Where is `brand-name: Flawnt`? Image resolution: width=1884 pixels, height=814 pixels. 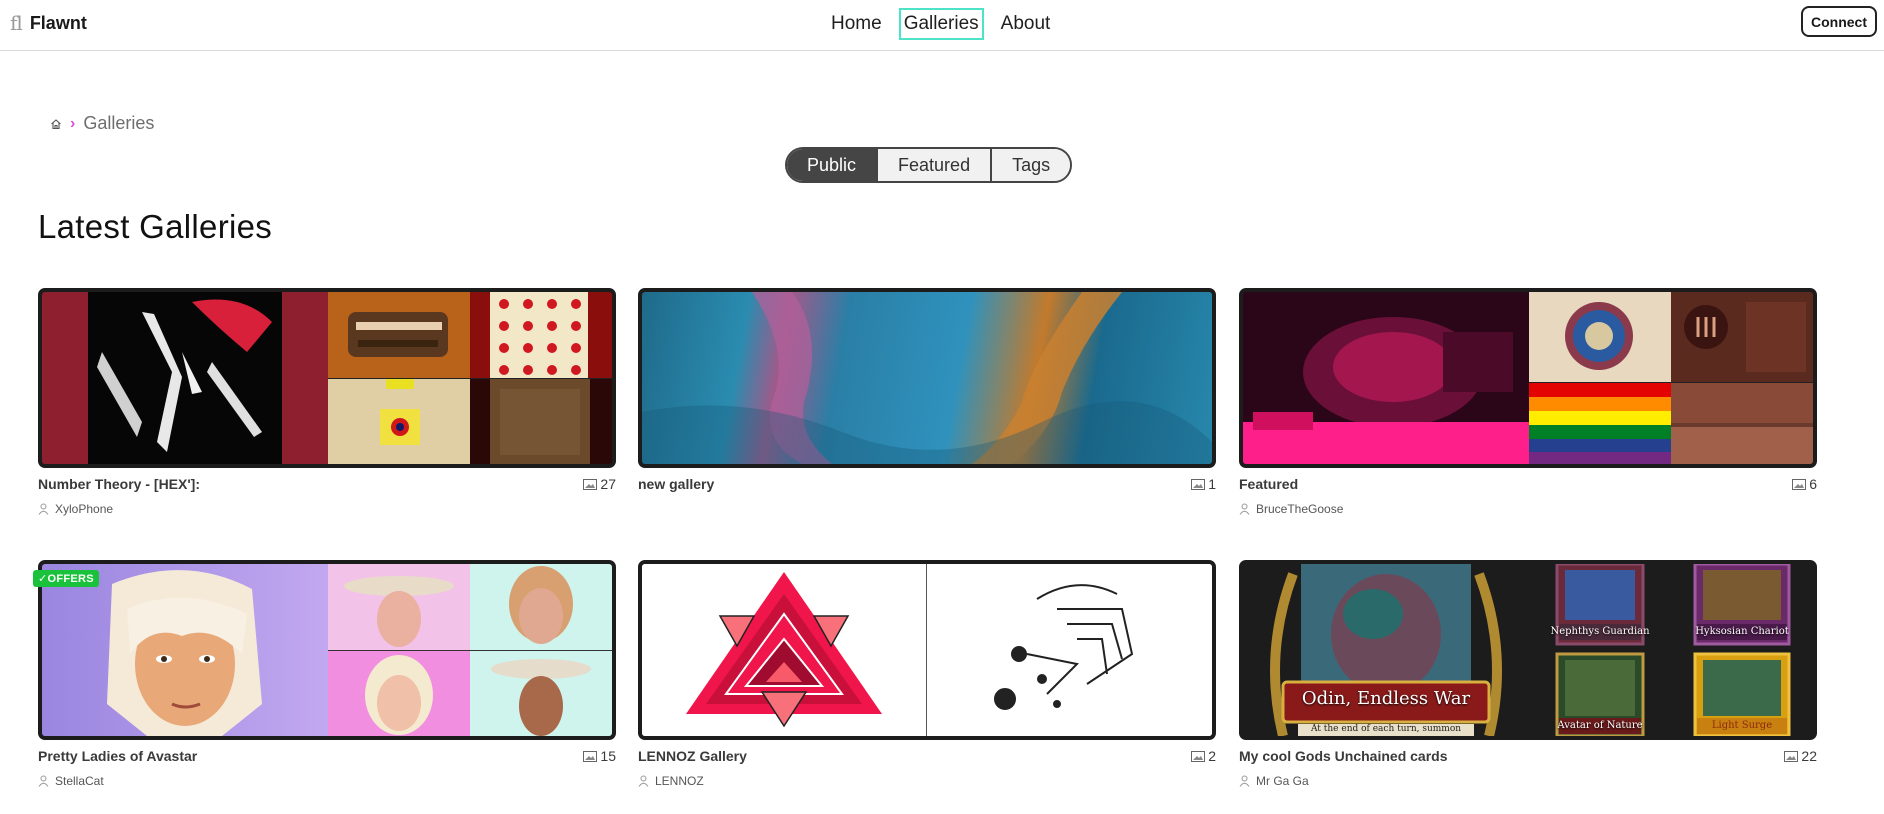 brand-name: Flawnt is located at coordinates (58, 22).